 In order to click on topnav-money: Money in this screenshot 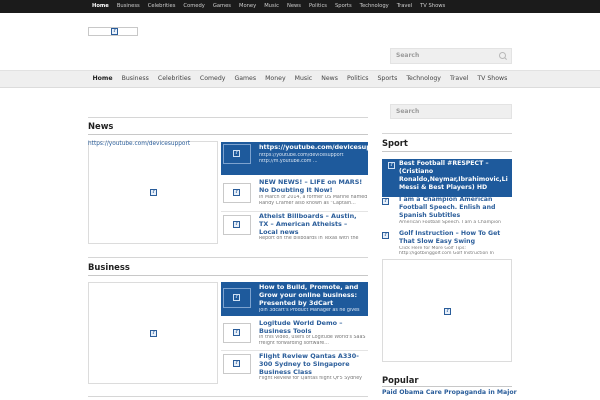, I will do `click(247, 6)`.